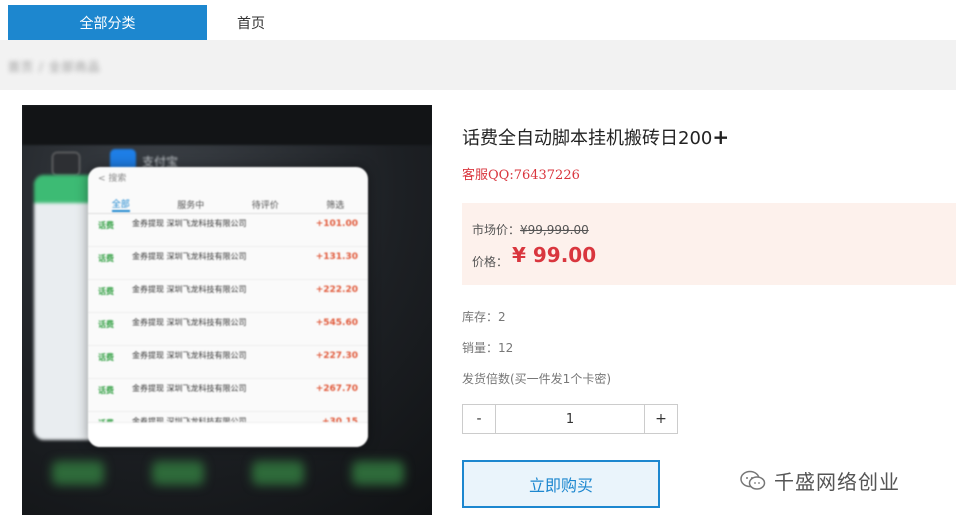 Image resolution: width=956 pixels, height=524 pixels. I want to click on decrement-button: -, so click(479, 419).